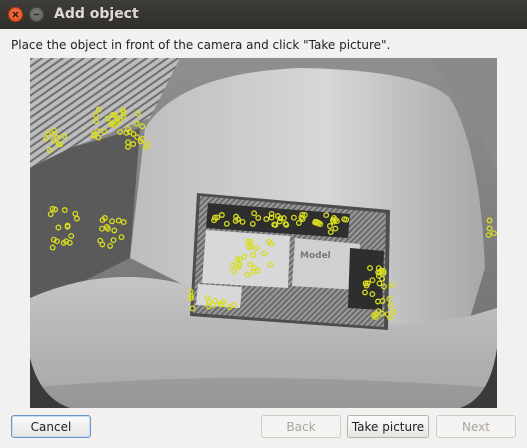 This screenshot has width=527, height=448. Describe the element at coordinates (51, 426) in the screenshot. I see `cancel-button: Cancel` at that location.